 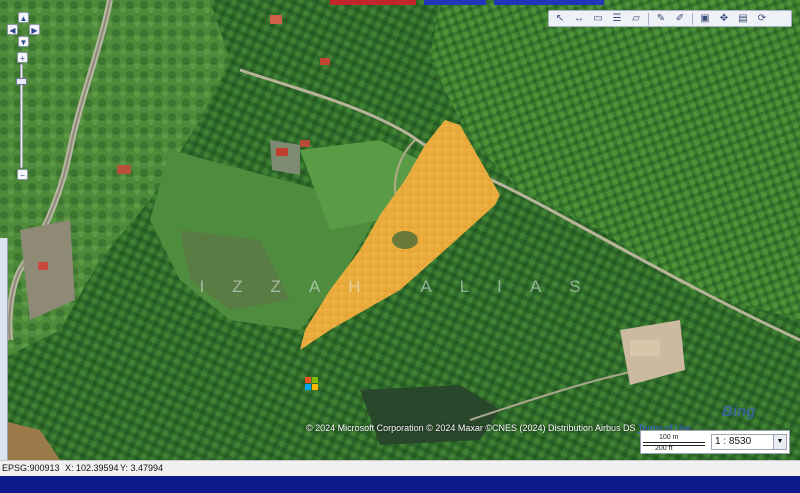 I want to click on scale-bar: 100 m 200 ft, so click(x=675, y=443).